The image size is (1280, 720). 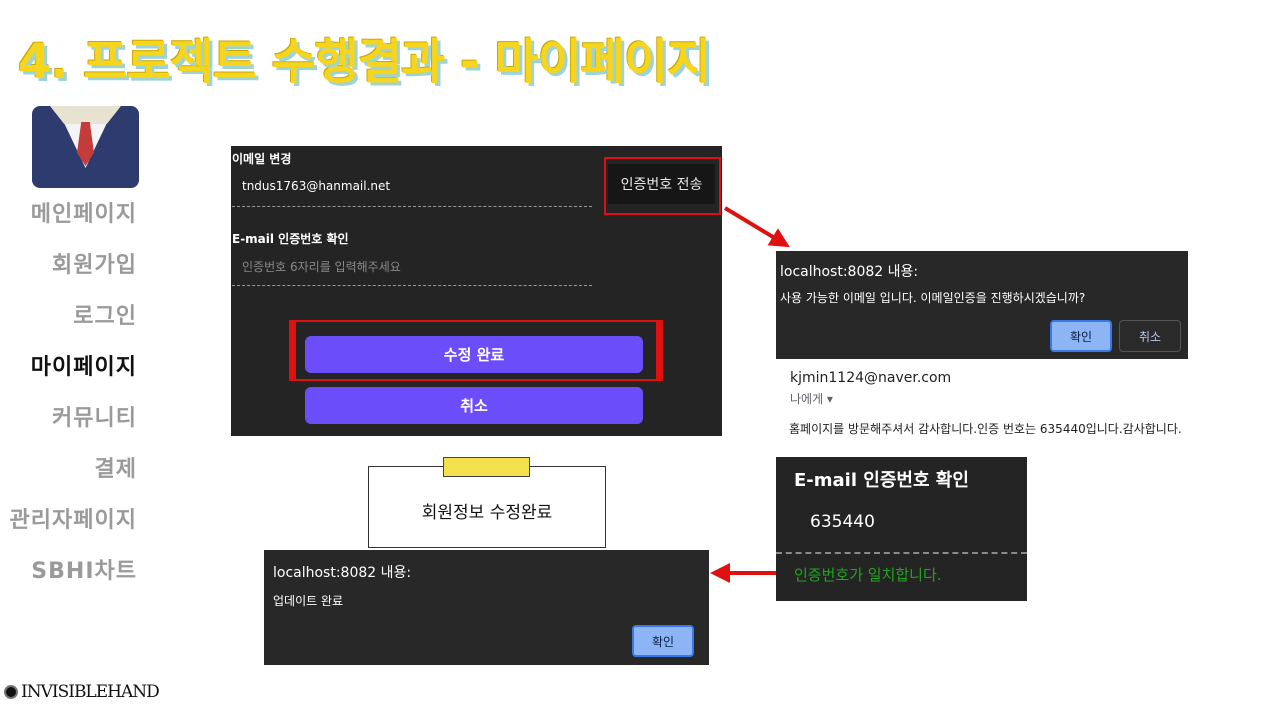 What do you see at coordinates (73, 480) in the screenshot?
I see `sidebar-item-payment: 결제` at bounding box center [73, 480].